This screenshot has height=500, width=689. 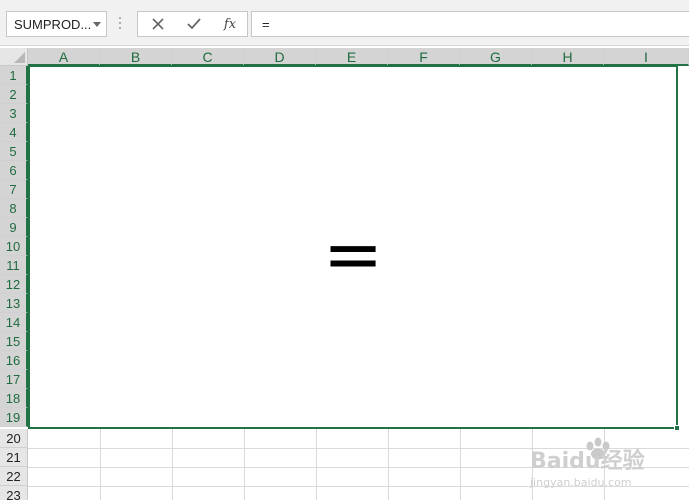 I want to click on row-header: 10, so click(x=14, y=246).